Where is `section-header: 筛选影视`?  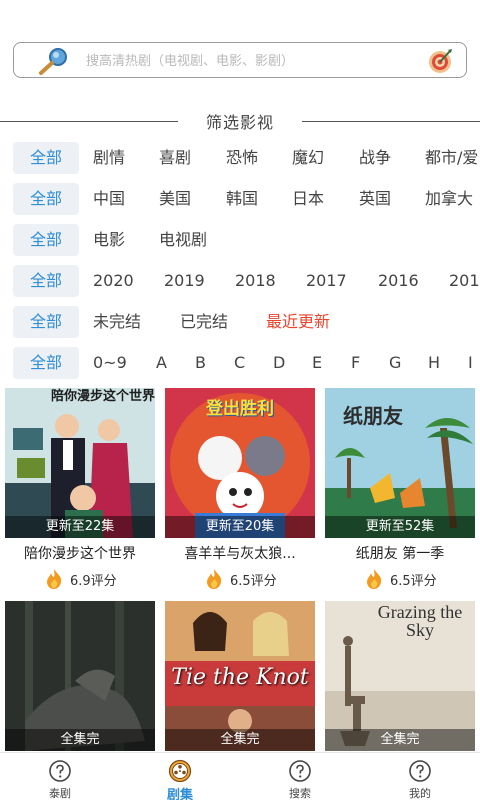 section-header: 筛选影视 is located at coordinates (240, 122).